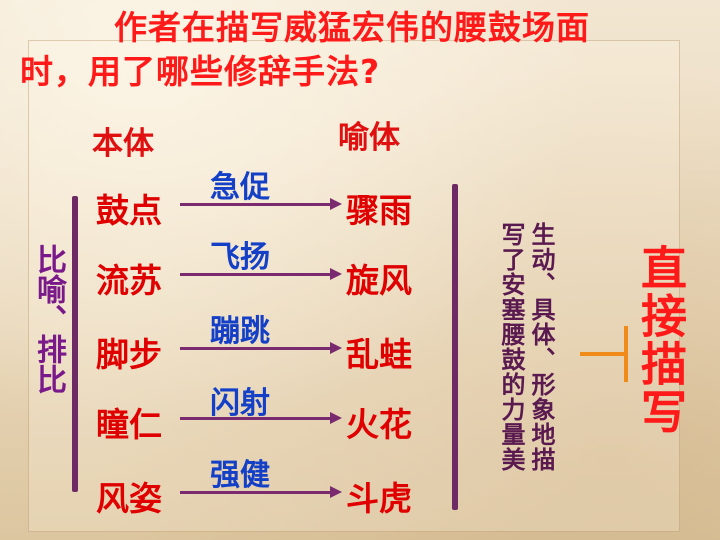 Image resolution: width=720 pixels, height=540 pixels. I want to click on tenor-item: 鼓点, so click(129, 210).